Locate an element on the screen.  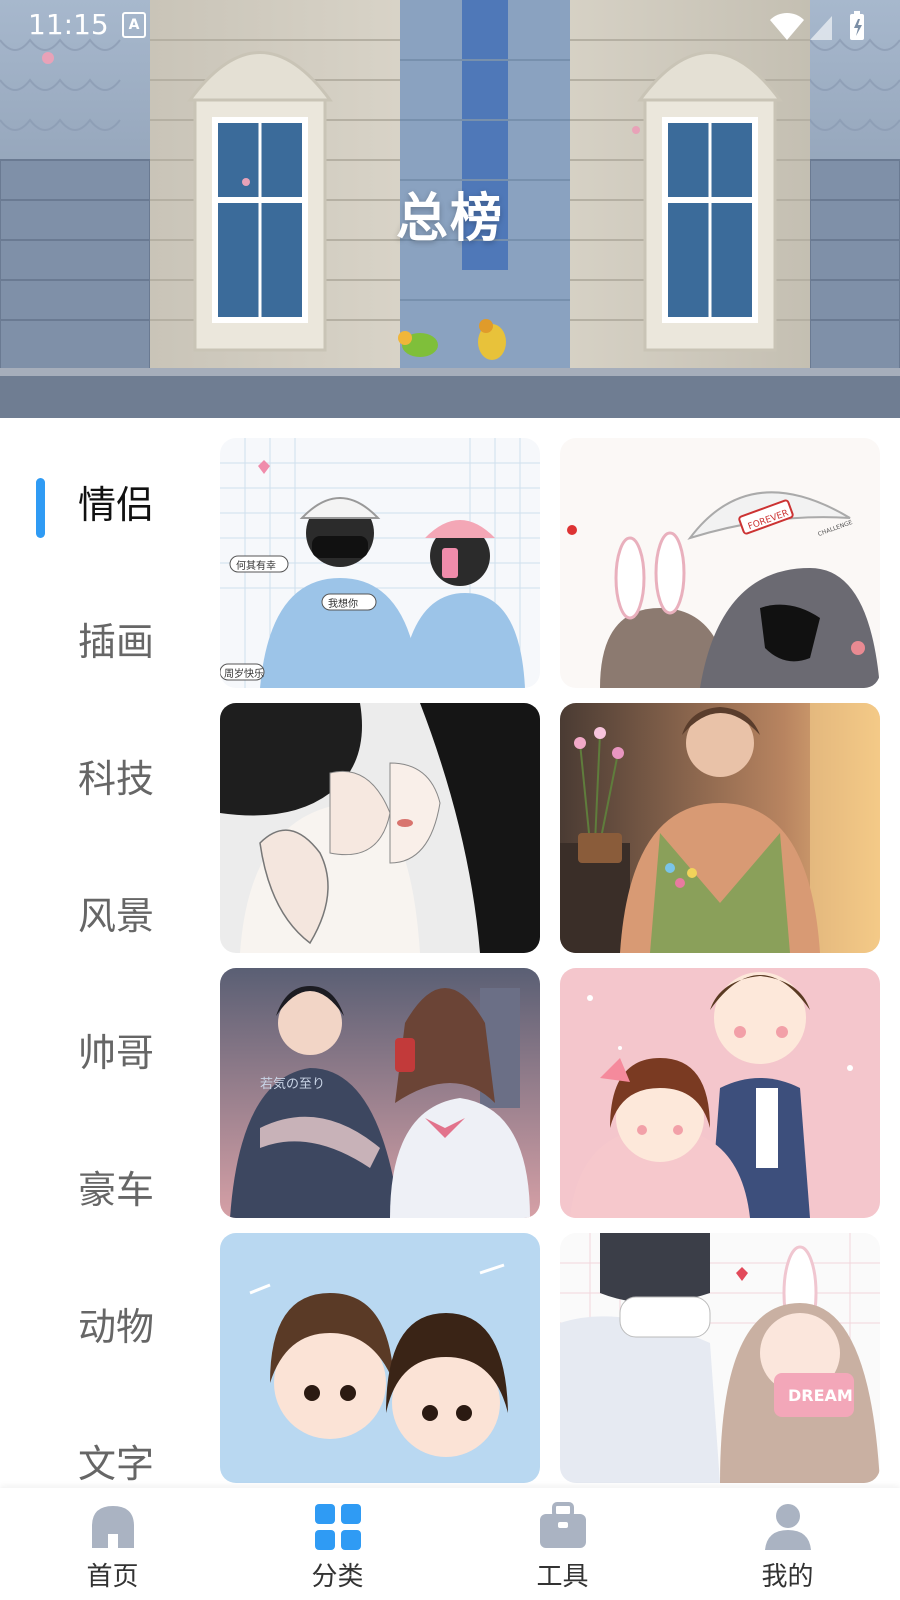
wallpaper-caption: 若気の至り is located at coordinates (292, 1084).